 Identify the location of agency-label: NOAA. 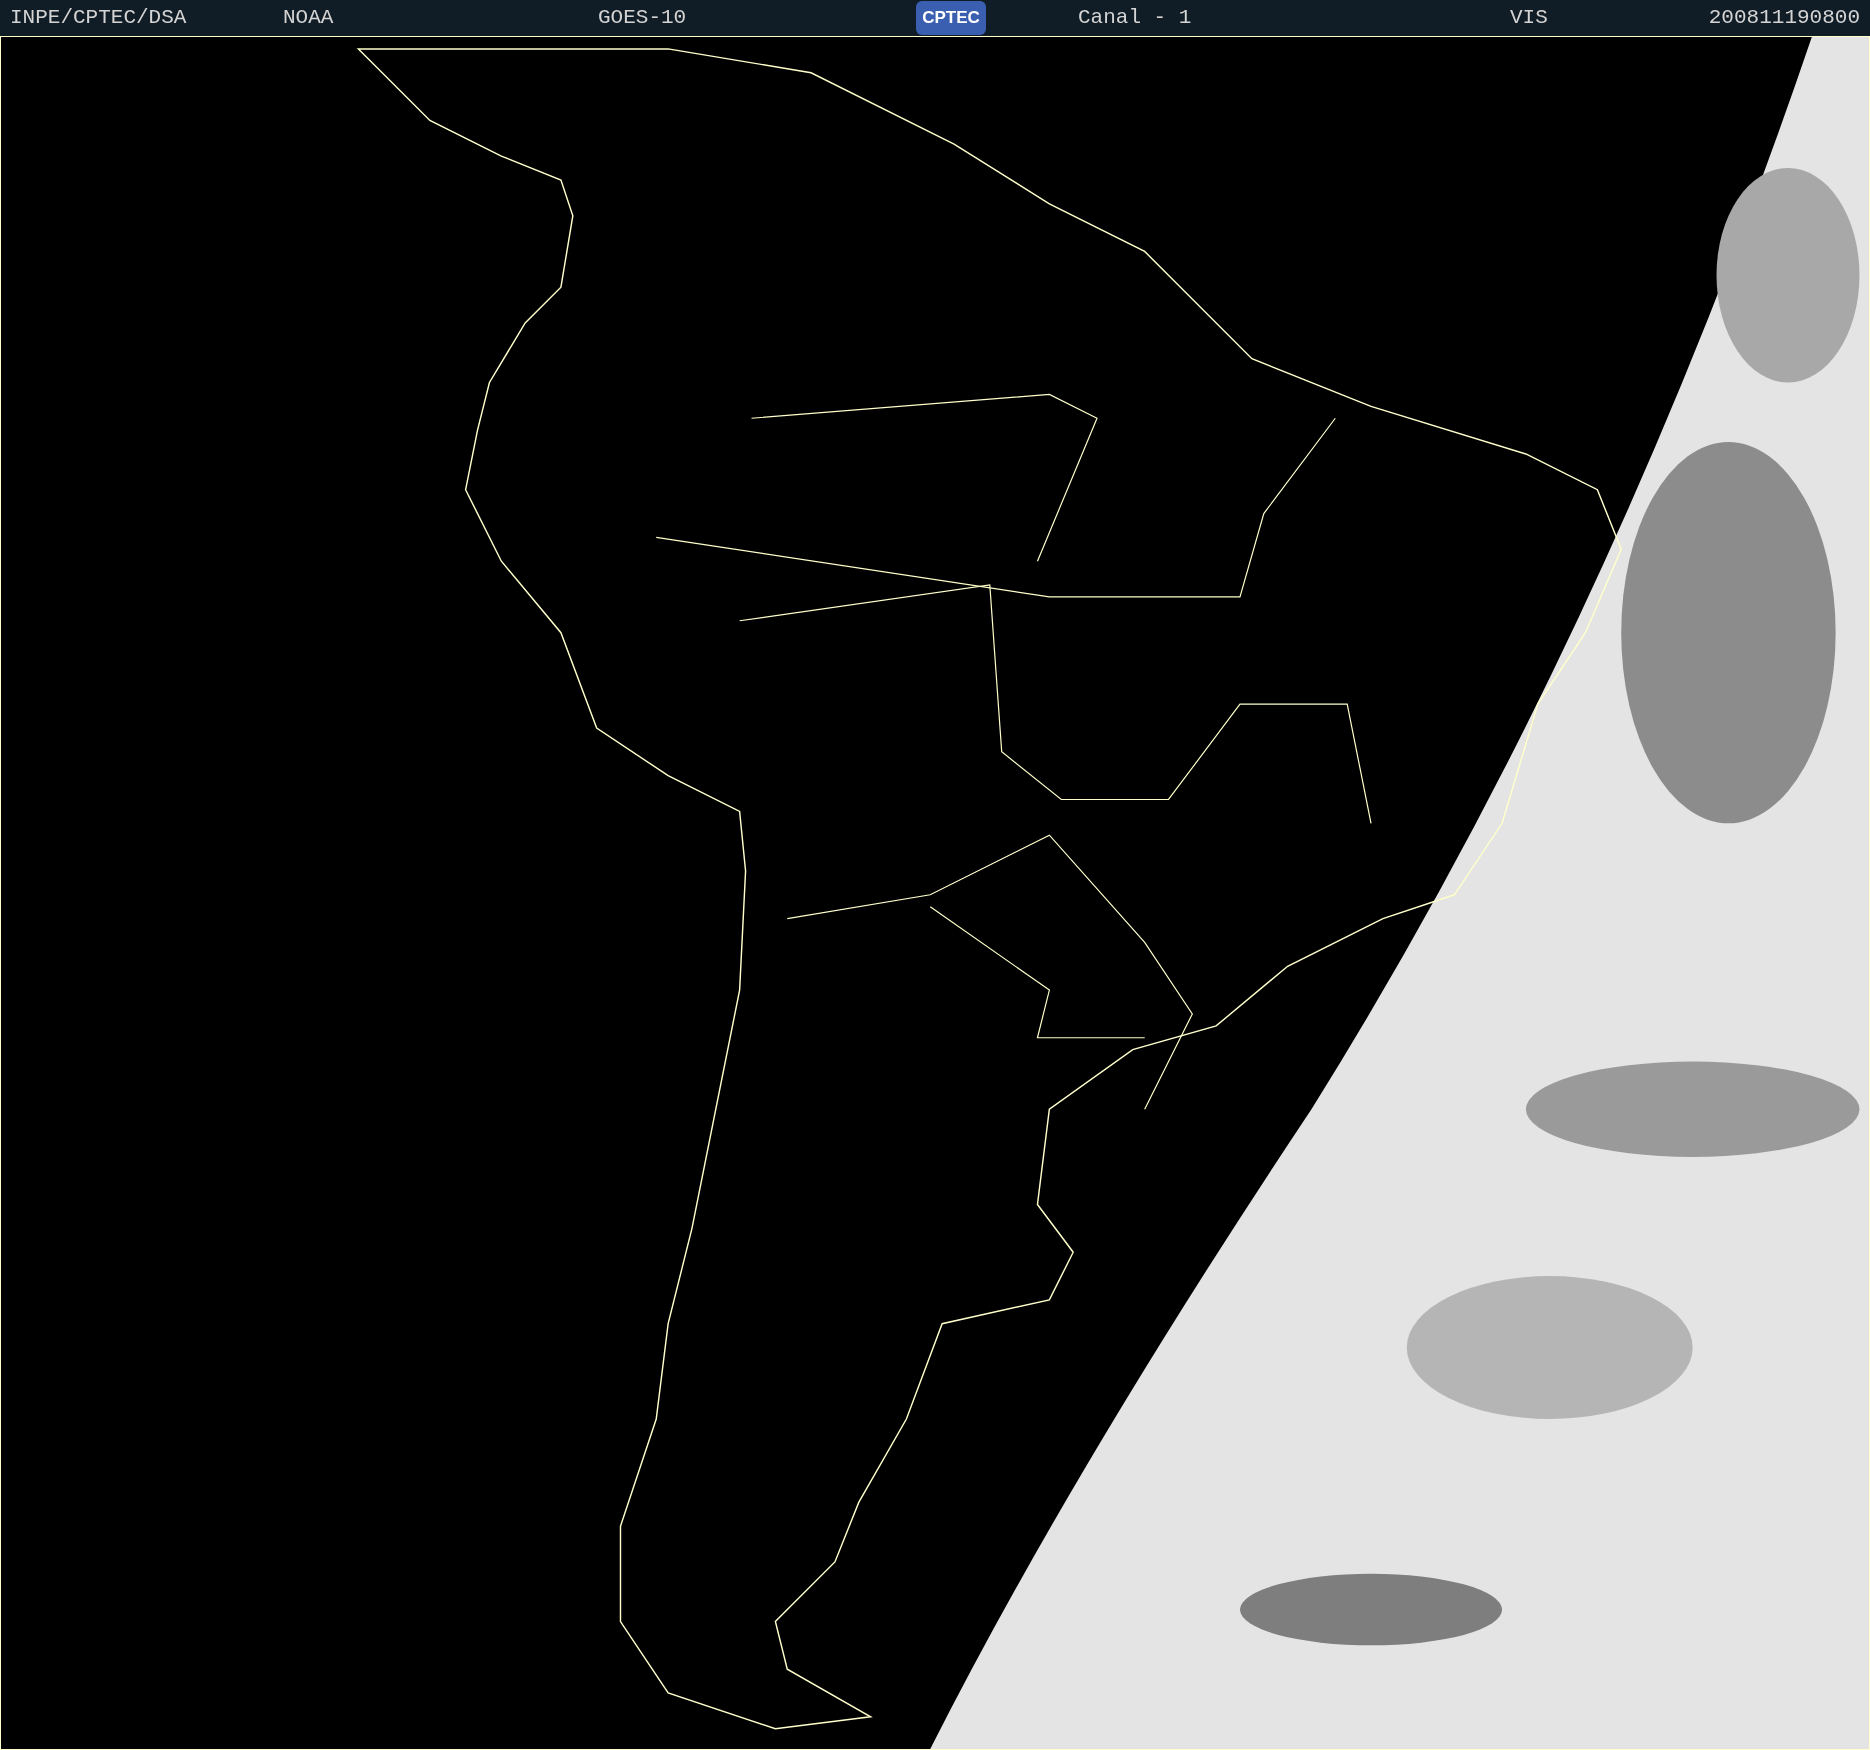
(309, 18).